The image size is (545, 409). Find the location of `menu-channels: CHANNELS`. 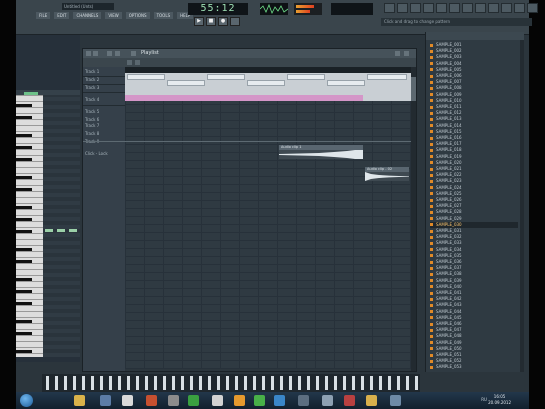

menu-channels: CHANNELS is located at coordinates (87, 15).